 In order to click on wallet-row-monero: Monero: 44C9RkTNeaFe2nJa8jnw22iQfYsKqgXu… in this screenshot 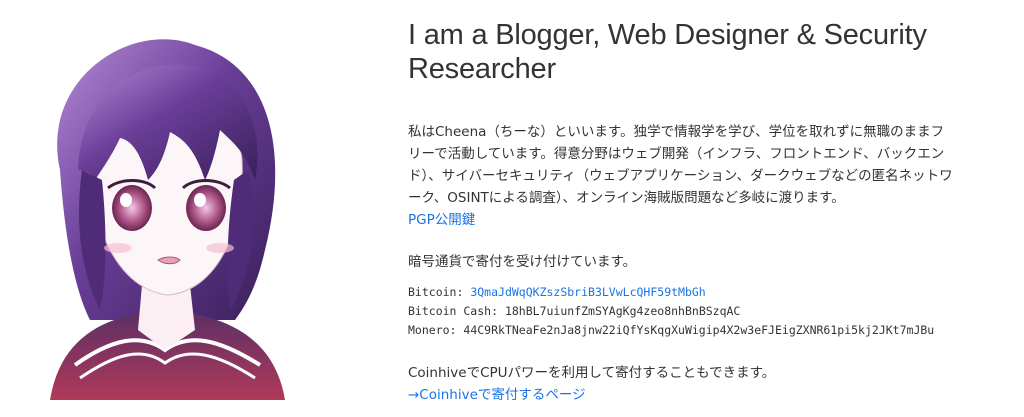, I will do `click(682, 330)`.